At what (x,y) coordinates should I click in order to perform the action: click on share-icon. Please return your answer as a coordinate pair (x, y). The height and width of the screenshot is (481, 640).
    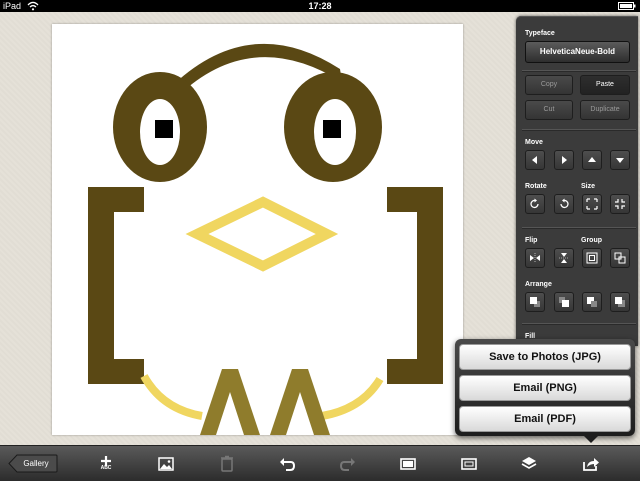
    Looking at the image, I should click on (591, 464).